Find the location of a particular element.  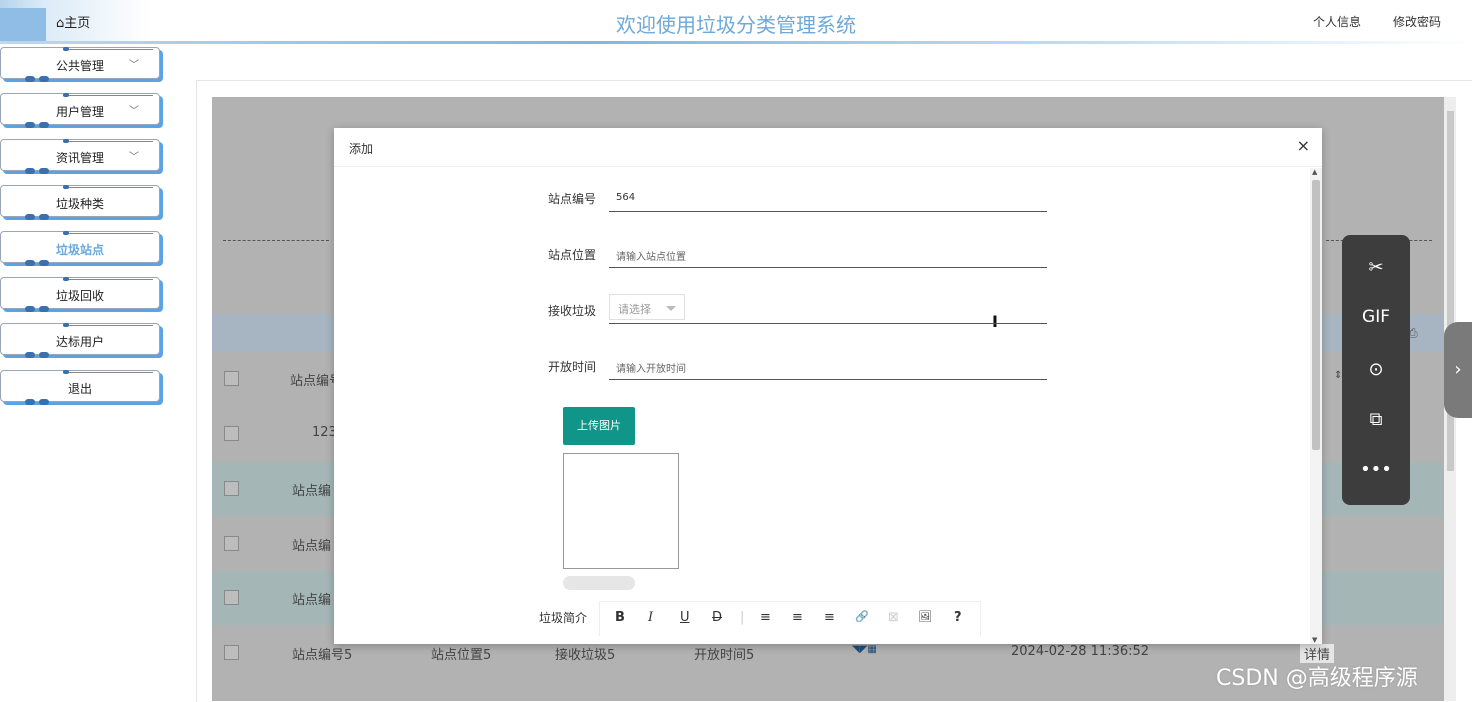

sidebar-item-logout: 退出 is located at coordinates (80, 387).